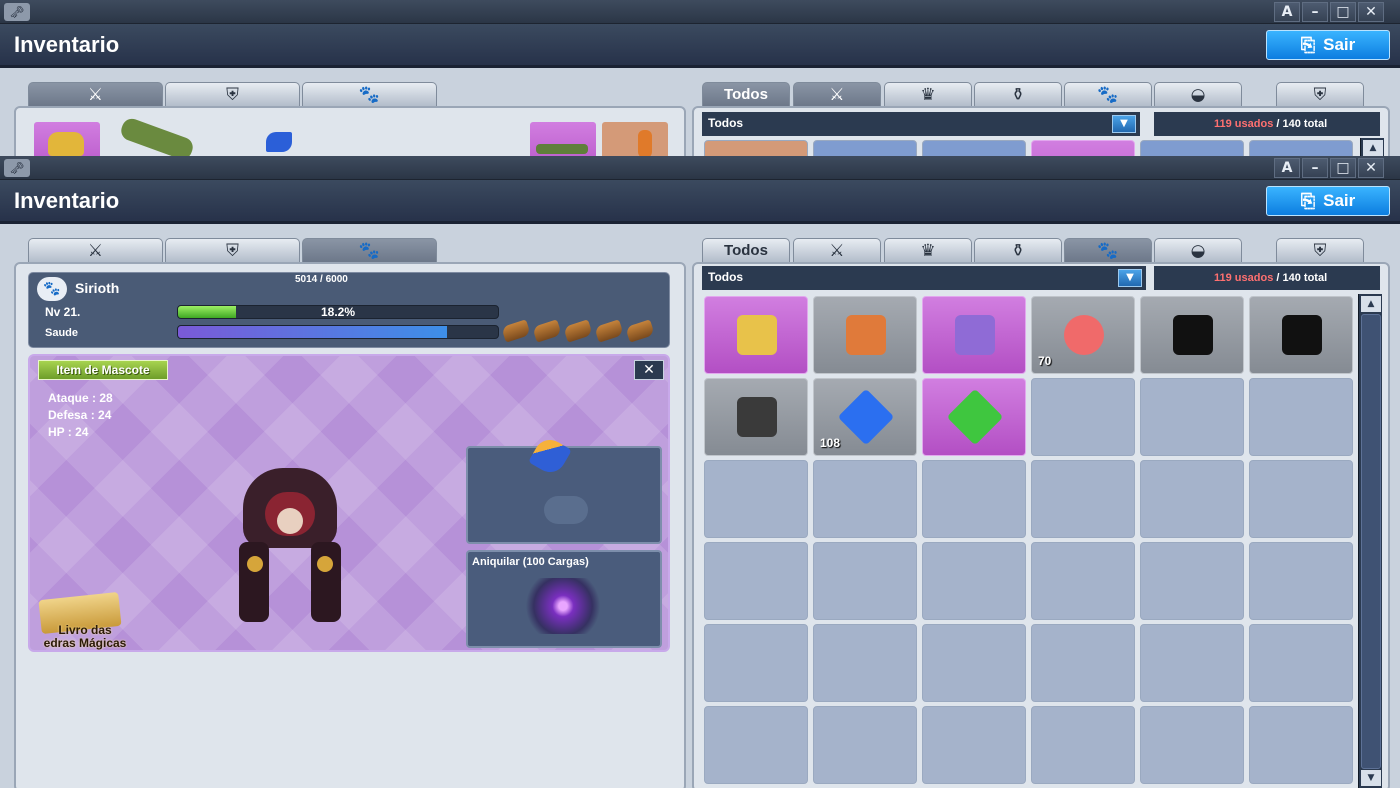 Image resolution: width=1400 pixels, height=788 pixels. I want to click on scroll-thumb, so click(1371, 541).